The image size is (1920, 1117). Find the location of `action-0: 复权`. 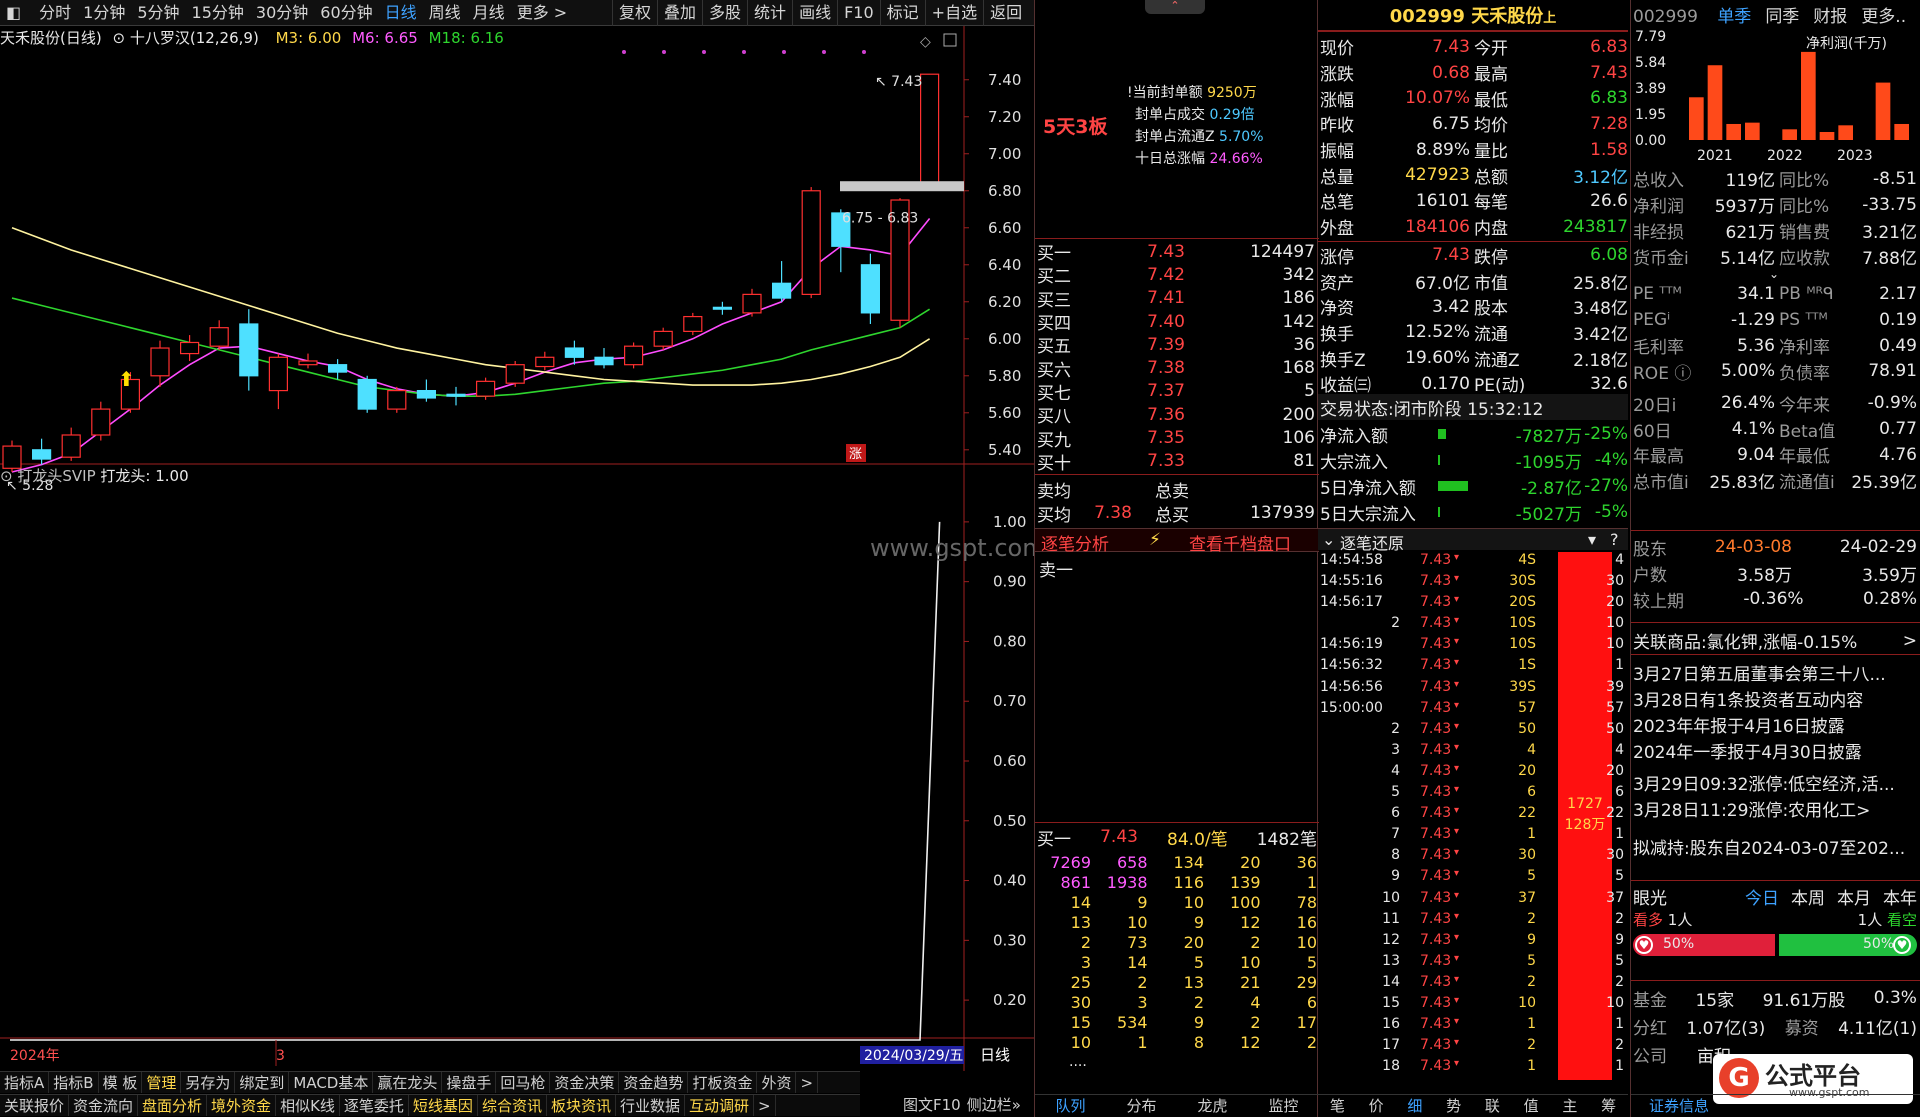

action-0: 复权 is located at coordinates (634, 13).